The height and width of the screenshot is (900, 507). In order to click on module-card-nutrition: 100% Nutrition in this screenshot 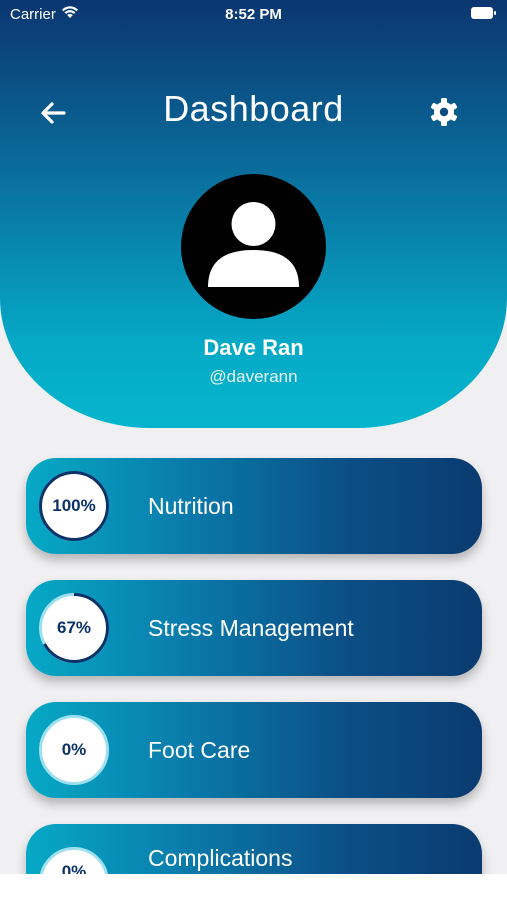, I will do `click(254, 506)`.